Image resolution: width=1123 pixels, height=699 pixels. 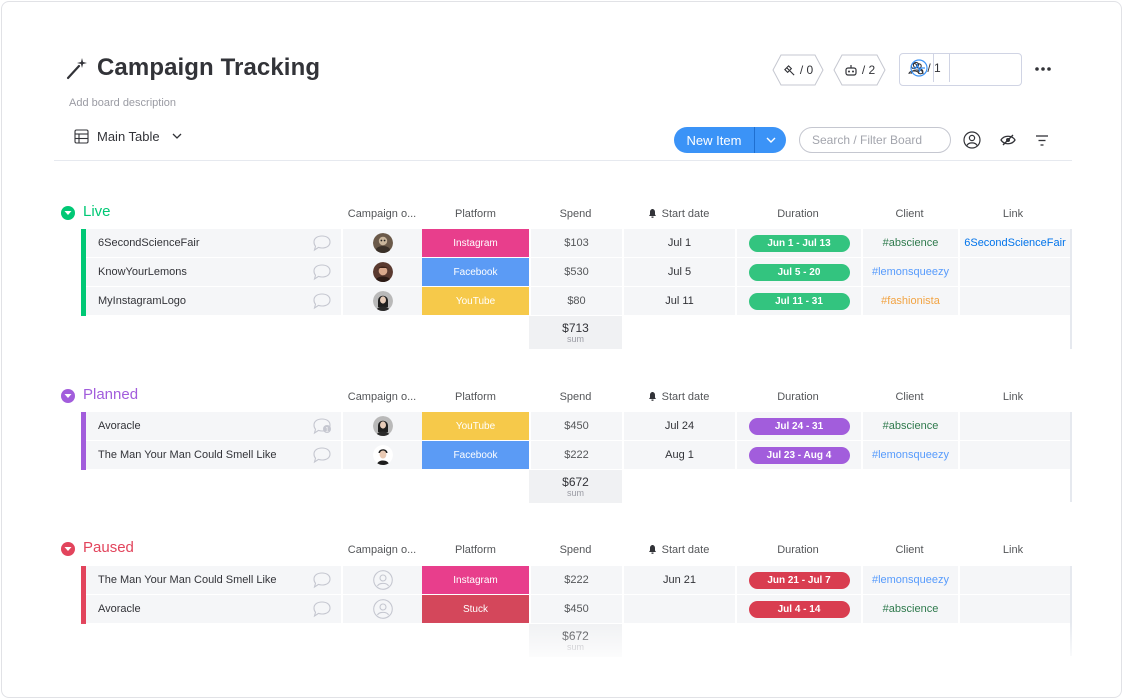 What do you see at coordinates (799, 455) in the screenshot?
I see `duration-cell: Jul 23 - Aug 4` at bounding box center [799, 455].